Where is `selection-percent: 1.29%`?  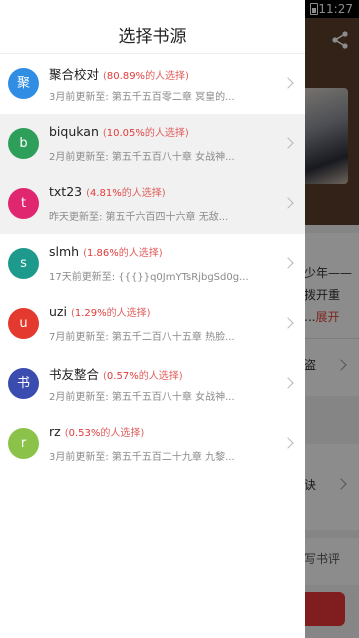 selection-percent: 1.29% is located at coordinates (90, 313).